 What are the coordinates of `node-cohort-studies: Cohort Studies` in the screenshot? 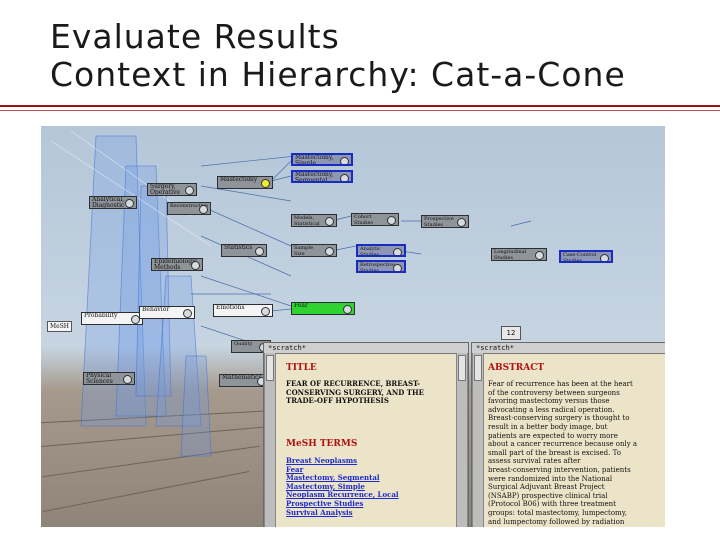 It's located at (375, 219).